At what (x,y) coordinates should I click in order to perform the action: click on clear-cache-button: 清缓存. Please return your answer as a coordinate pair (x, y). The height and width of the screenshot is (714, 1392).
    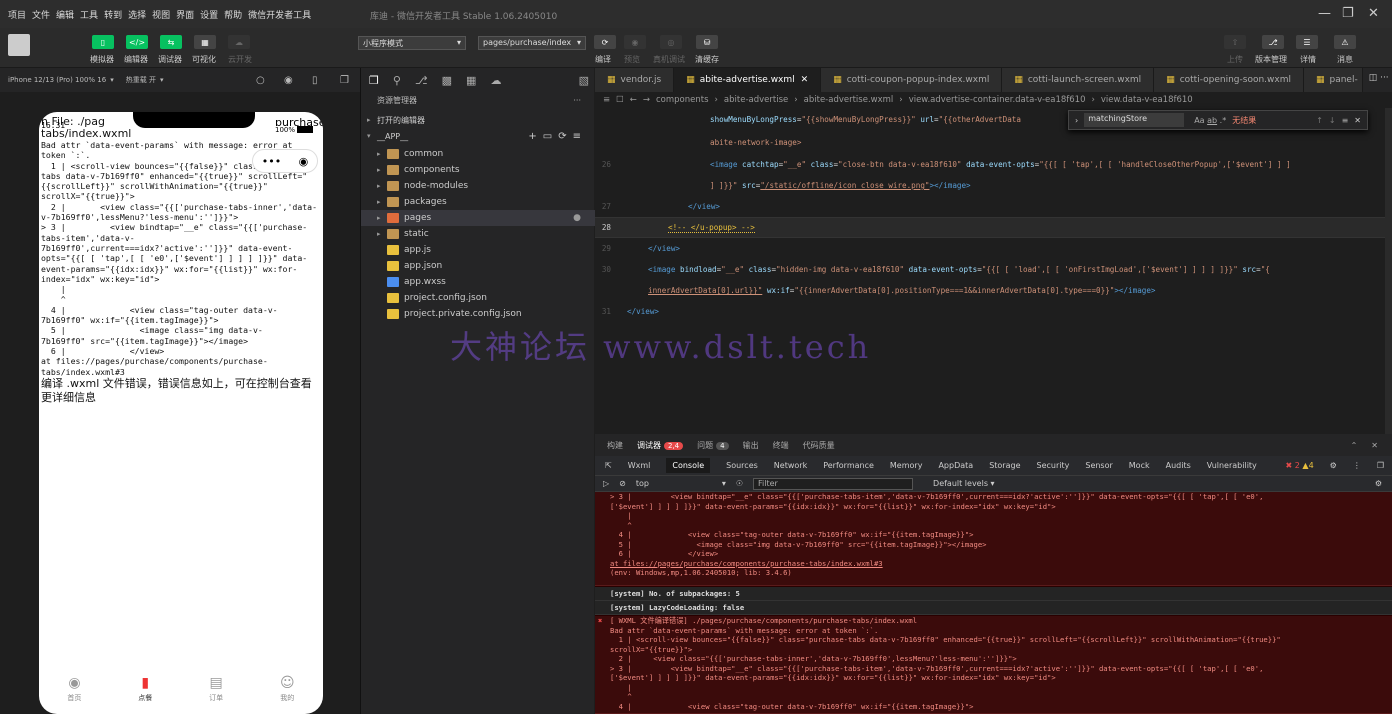
    Looking at the image, I should click on (707, 59).